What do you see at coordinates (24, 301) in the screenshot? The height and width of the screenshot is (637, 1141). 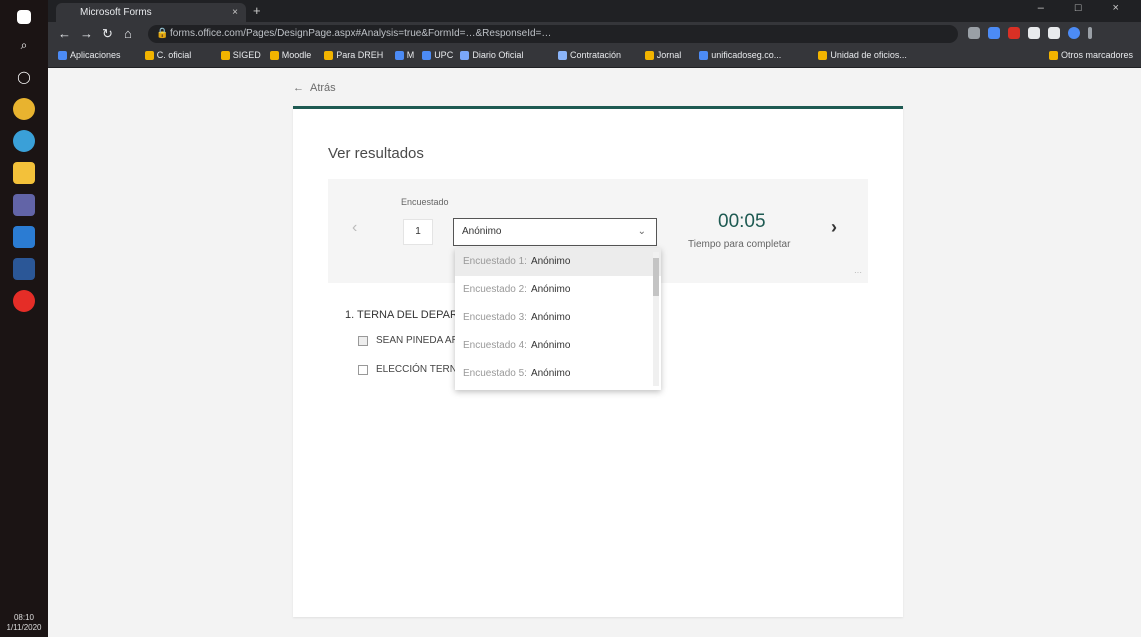 I see `youtube-icon` at bounding box center [24, 301].